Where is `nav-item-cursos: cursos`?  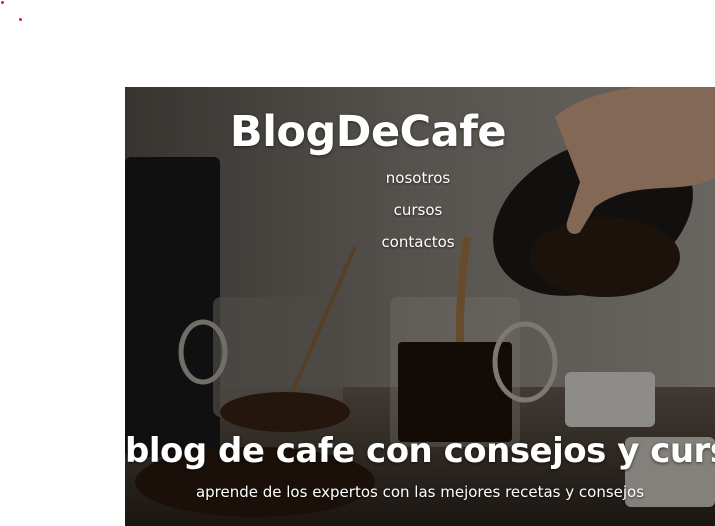
nav-item-cursos: cursos is located at coordinates (418, 215).